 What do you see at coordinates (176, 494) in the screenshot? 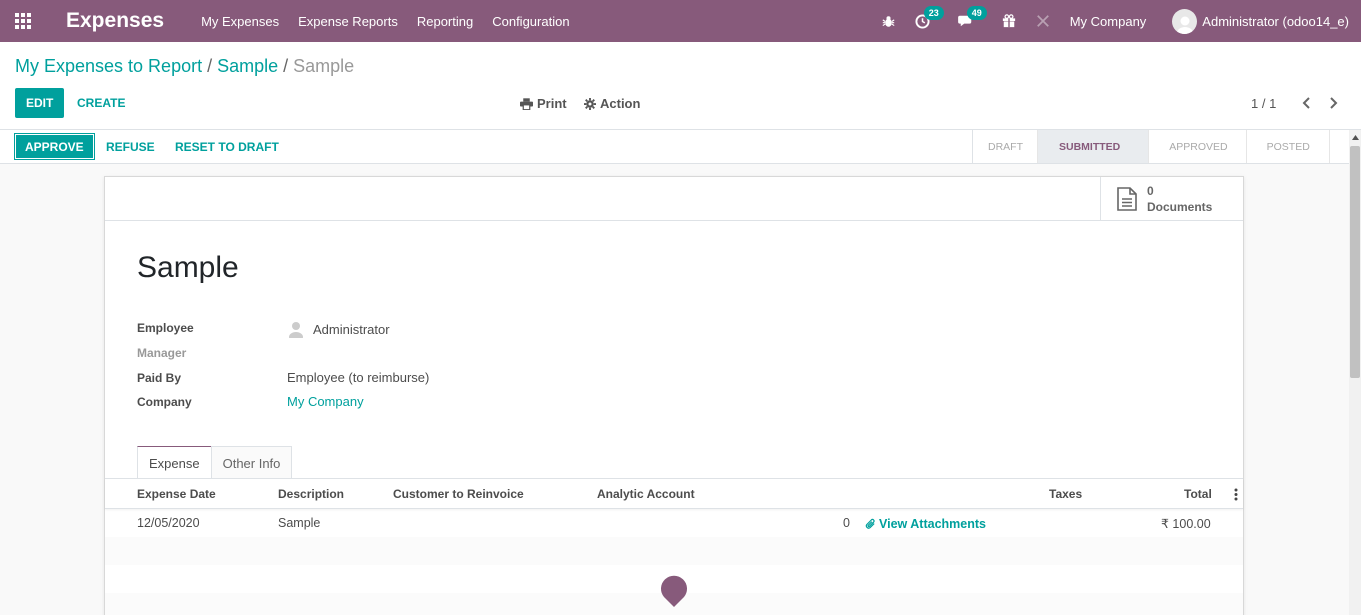
I see `col-expense-date: Expense Date` at bounding box center [176, 494].